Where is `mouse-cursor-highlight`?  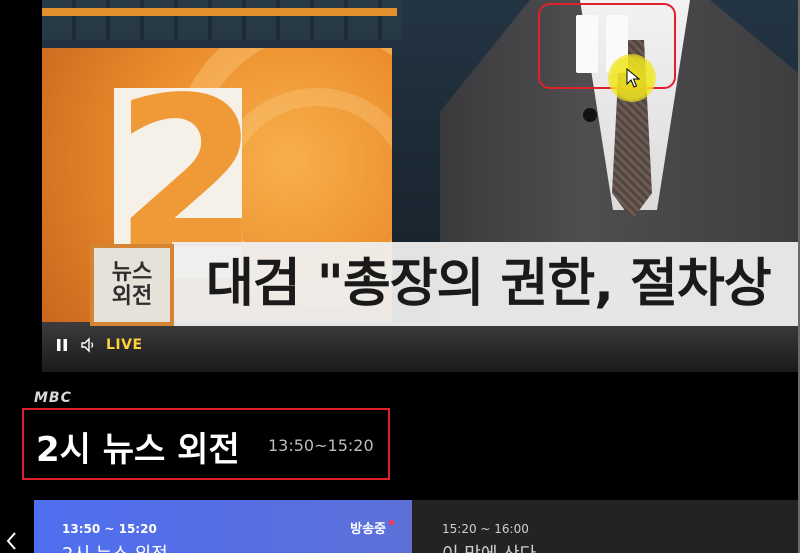 mouse-cursor-highlight is located at coordinates (632, 78).